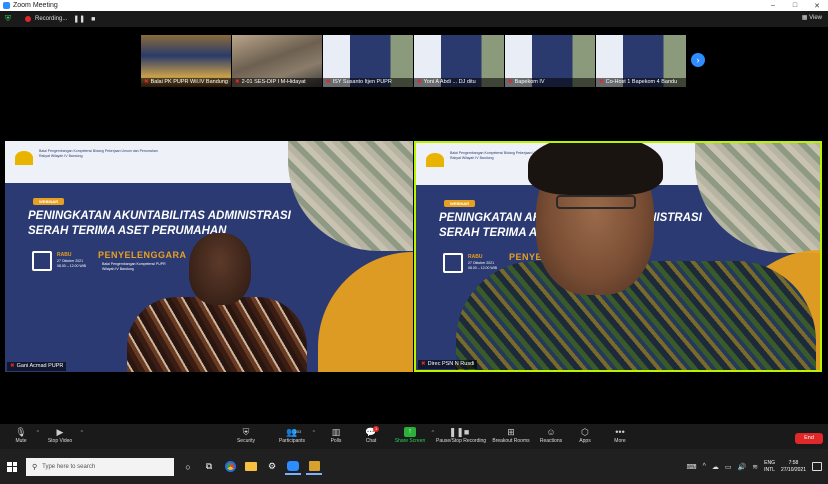 Image resolution: width=828 pixels, height=484 pixels. Describe the element at coordinates (93, 19) in the screenshot. I see `stop-recording-icon: ■` at that location.